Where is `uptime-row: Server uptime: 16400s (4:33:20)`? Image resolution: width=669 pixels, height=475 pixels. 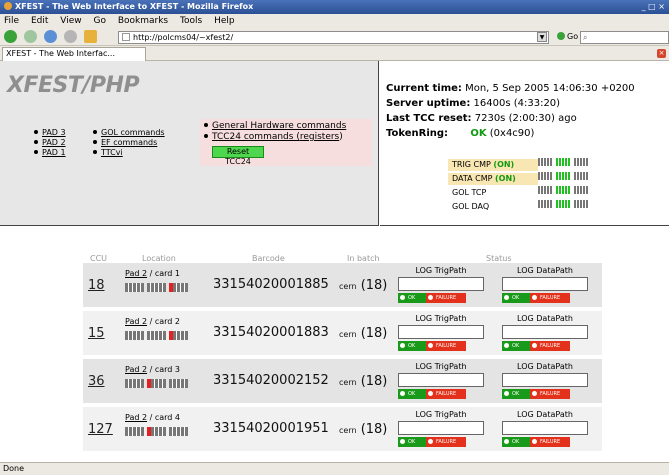 uptime-row: Server uptime: 16400s (4:33:20) is located at coordinates (473, 103).